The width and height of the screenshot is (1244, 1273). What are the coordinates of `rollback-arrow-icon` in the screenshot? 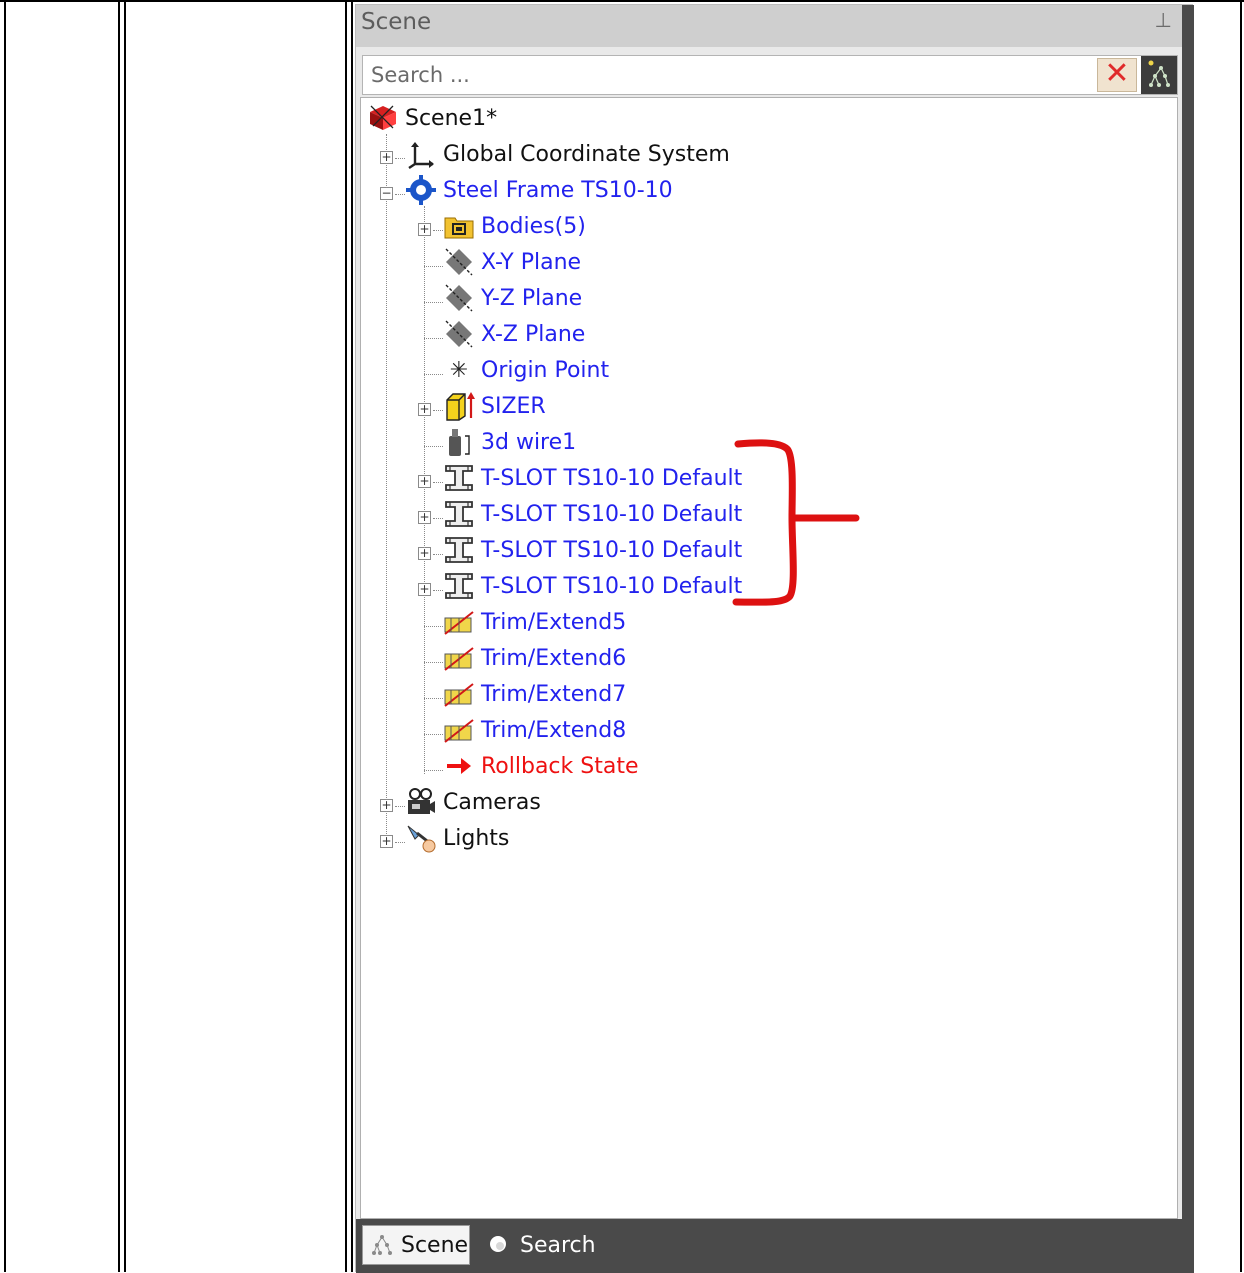 It's located at (459, 766).